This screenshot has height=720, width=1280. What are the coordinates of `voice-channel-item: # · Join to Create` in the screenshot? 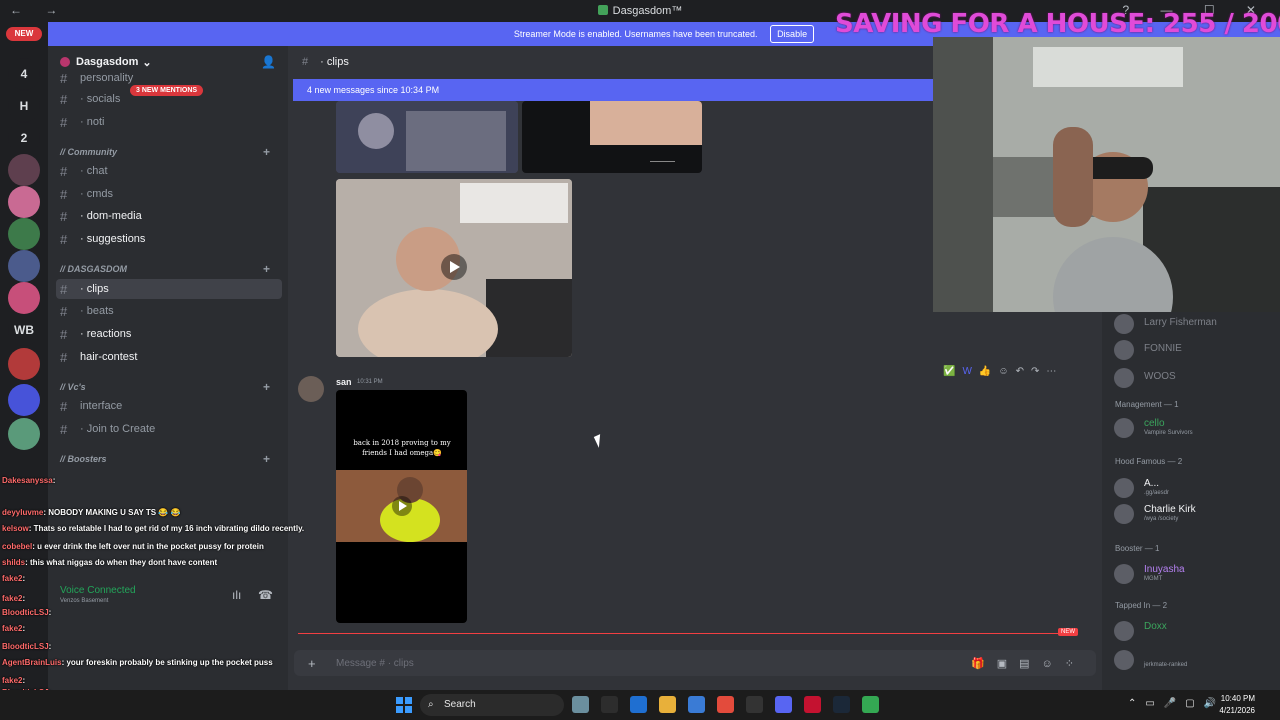 It's located at (170, 429).